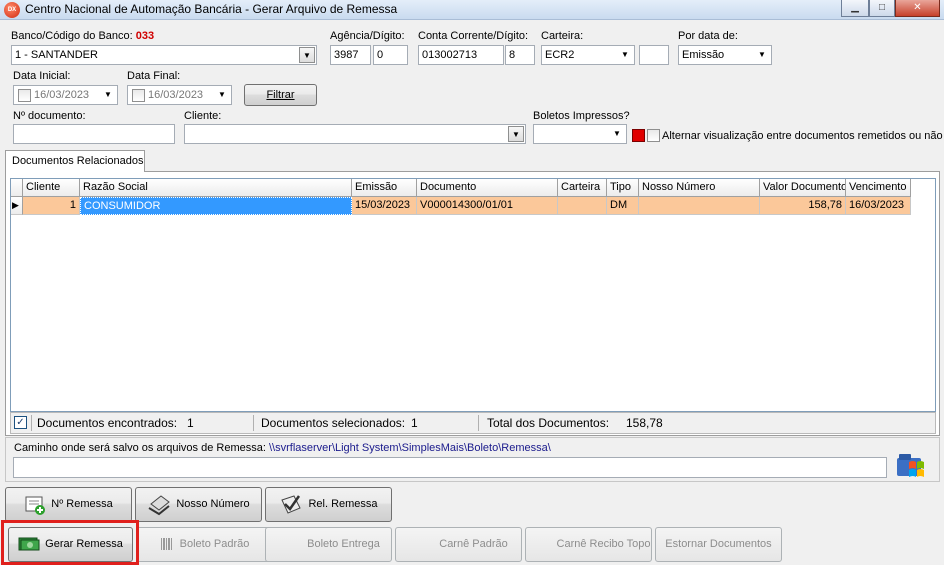  I want to click on cliente-combo: ▼, so click(355, 134).